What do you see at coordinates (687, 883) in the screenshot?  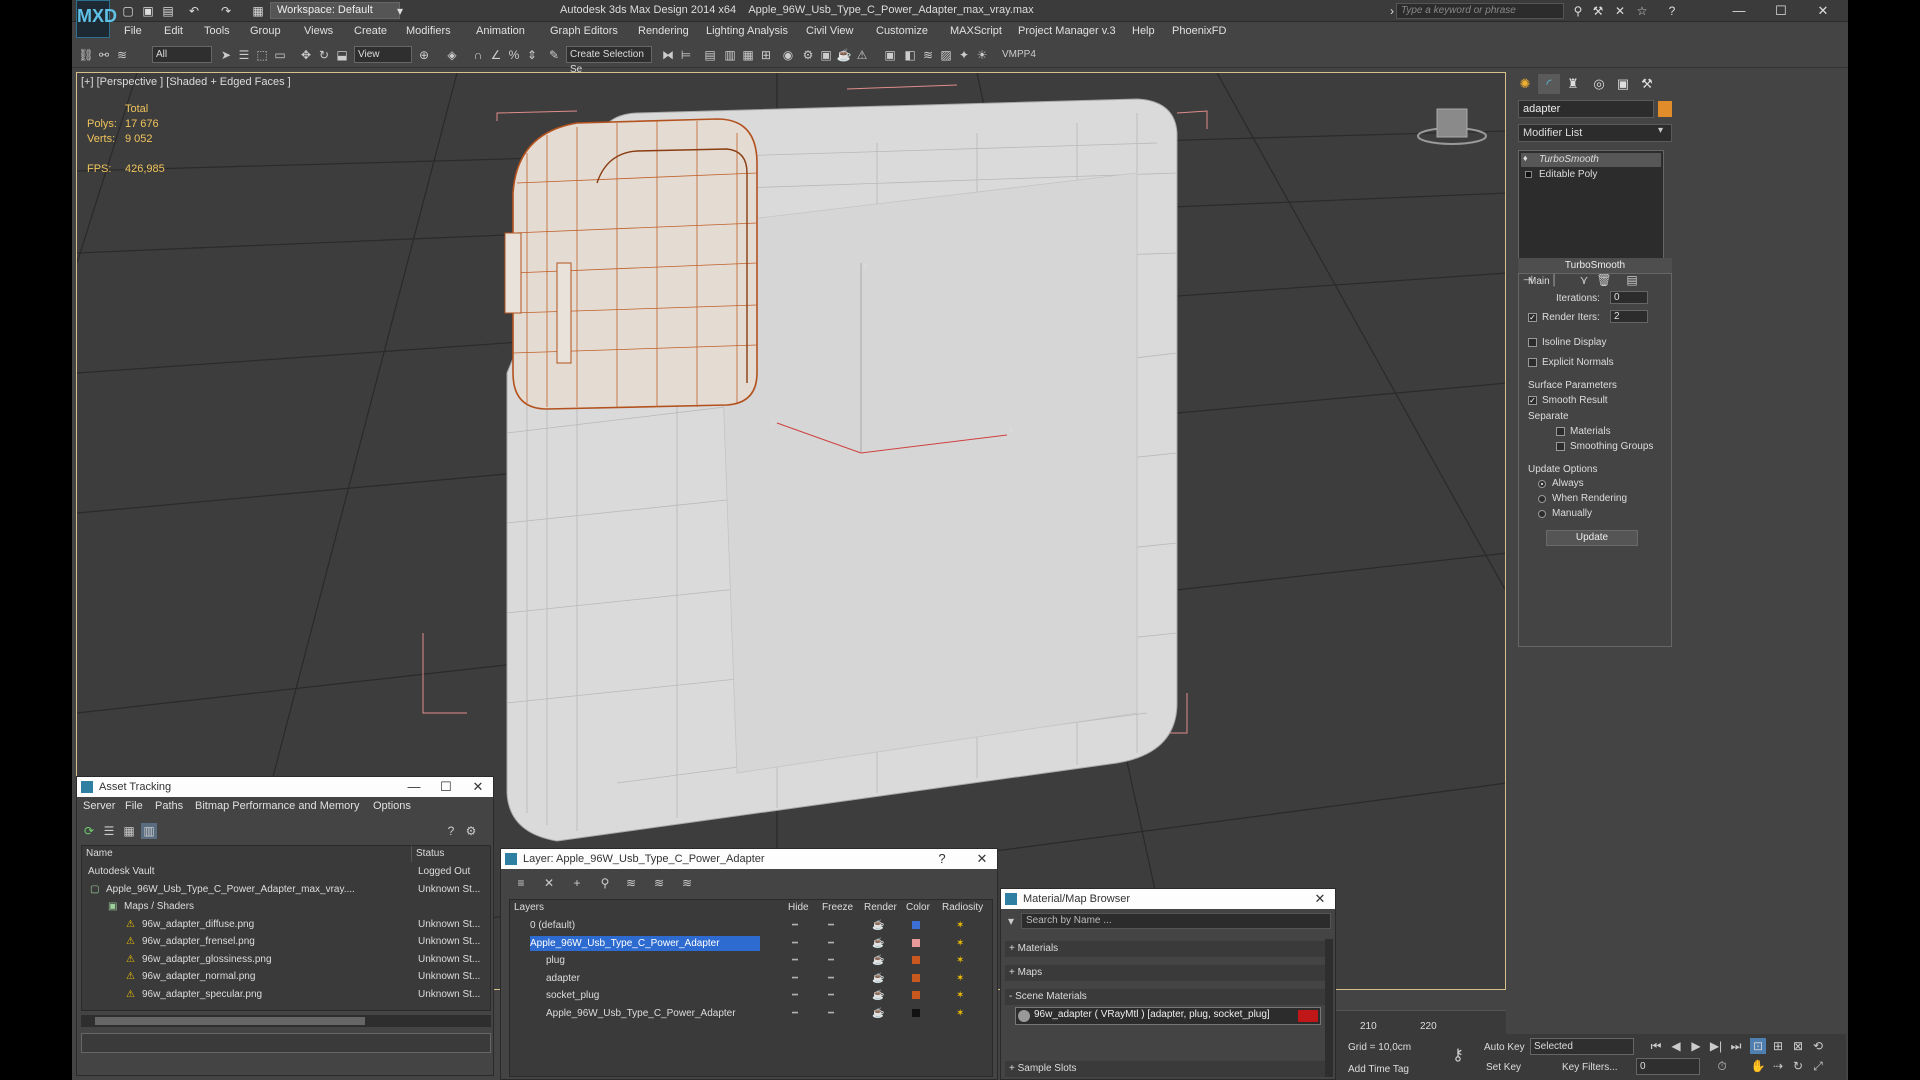 I see `freeze-all-icon: ≋` at bounding box center [687, 883].